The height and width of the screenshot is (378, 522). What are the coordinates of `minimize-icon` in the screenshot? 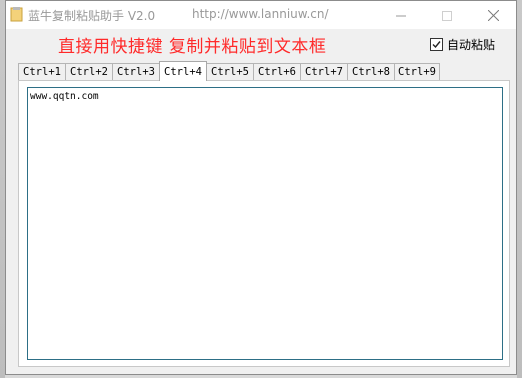 It's located at (401, 15).